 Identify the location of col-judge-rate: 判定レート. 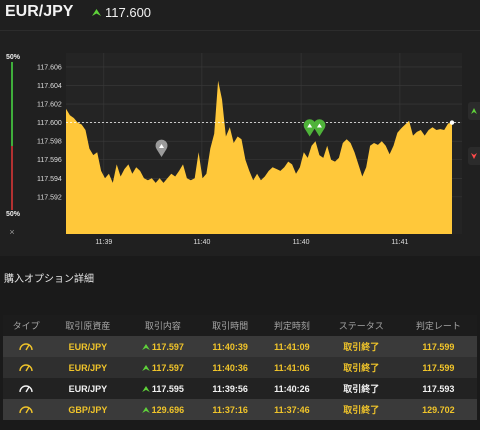
(438, 325).